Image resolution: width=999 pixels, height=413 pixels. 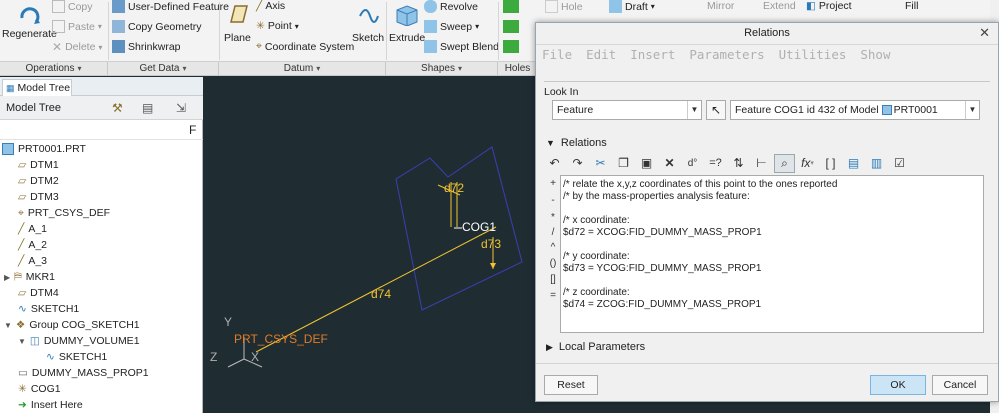 I want to click on tree-item-insert-here: ➜ Insert Here, so click(x=50, y=405).